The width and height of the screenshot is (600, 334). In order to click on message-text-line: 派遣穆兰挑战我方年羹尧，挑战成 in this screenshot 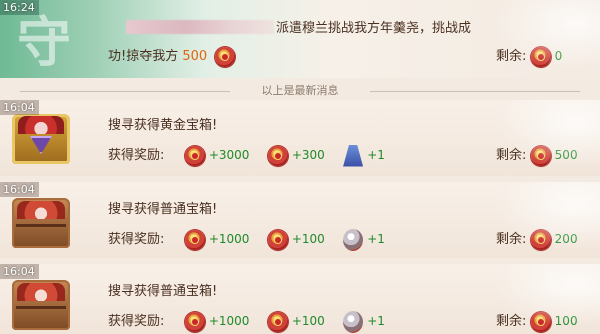, I will do `click(298, 26)`.